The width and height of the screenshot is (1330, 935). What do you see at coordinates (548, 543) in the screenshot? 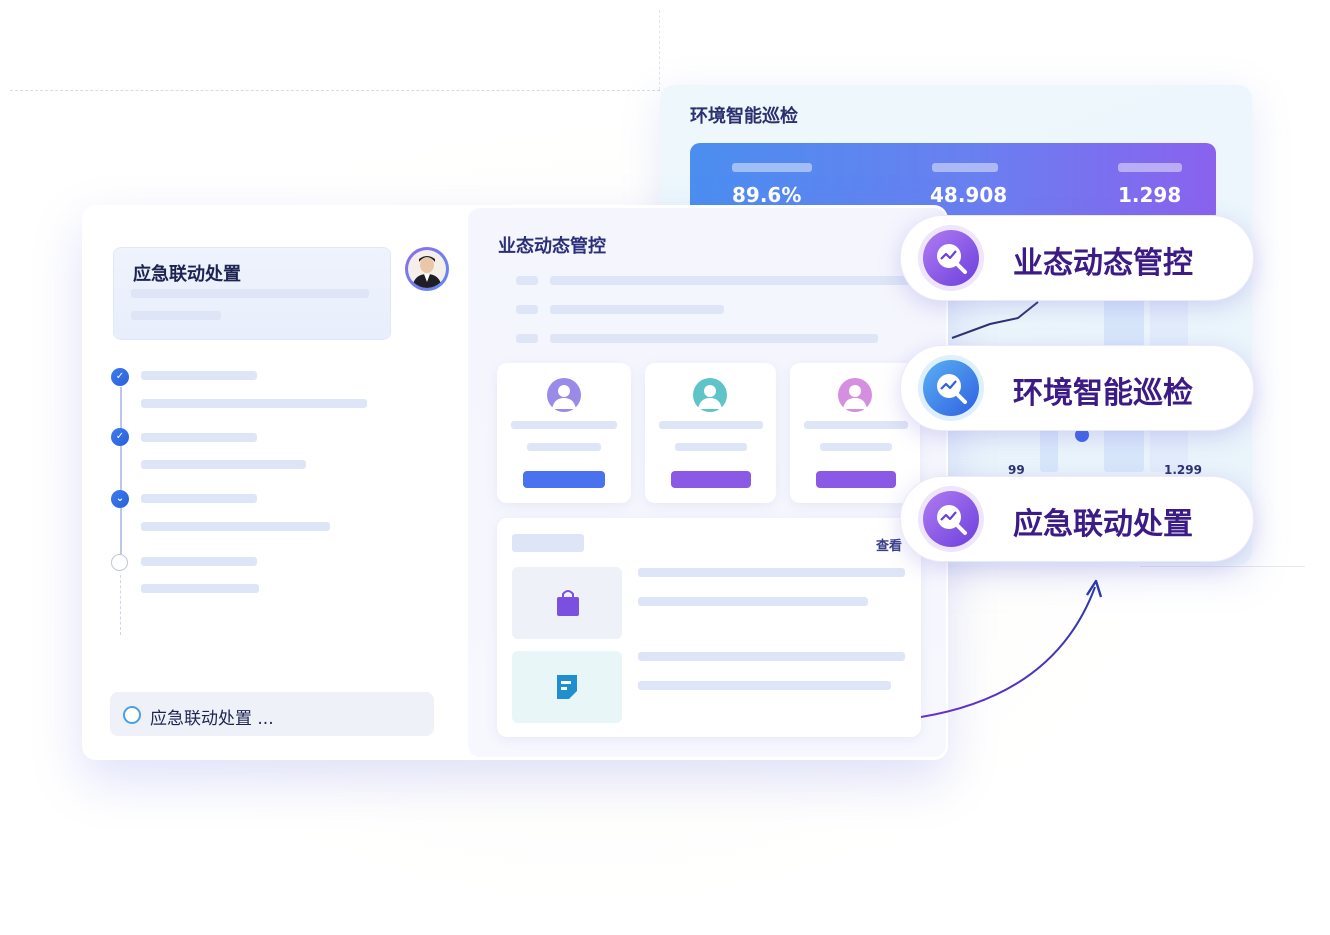
I see `placeholder-heading` at bounding box center [548, 543].